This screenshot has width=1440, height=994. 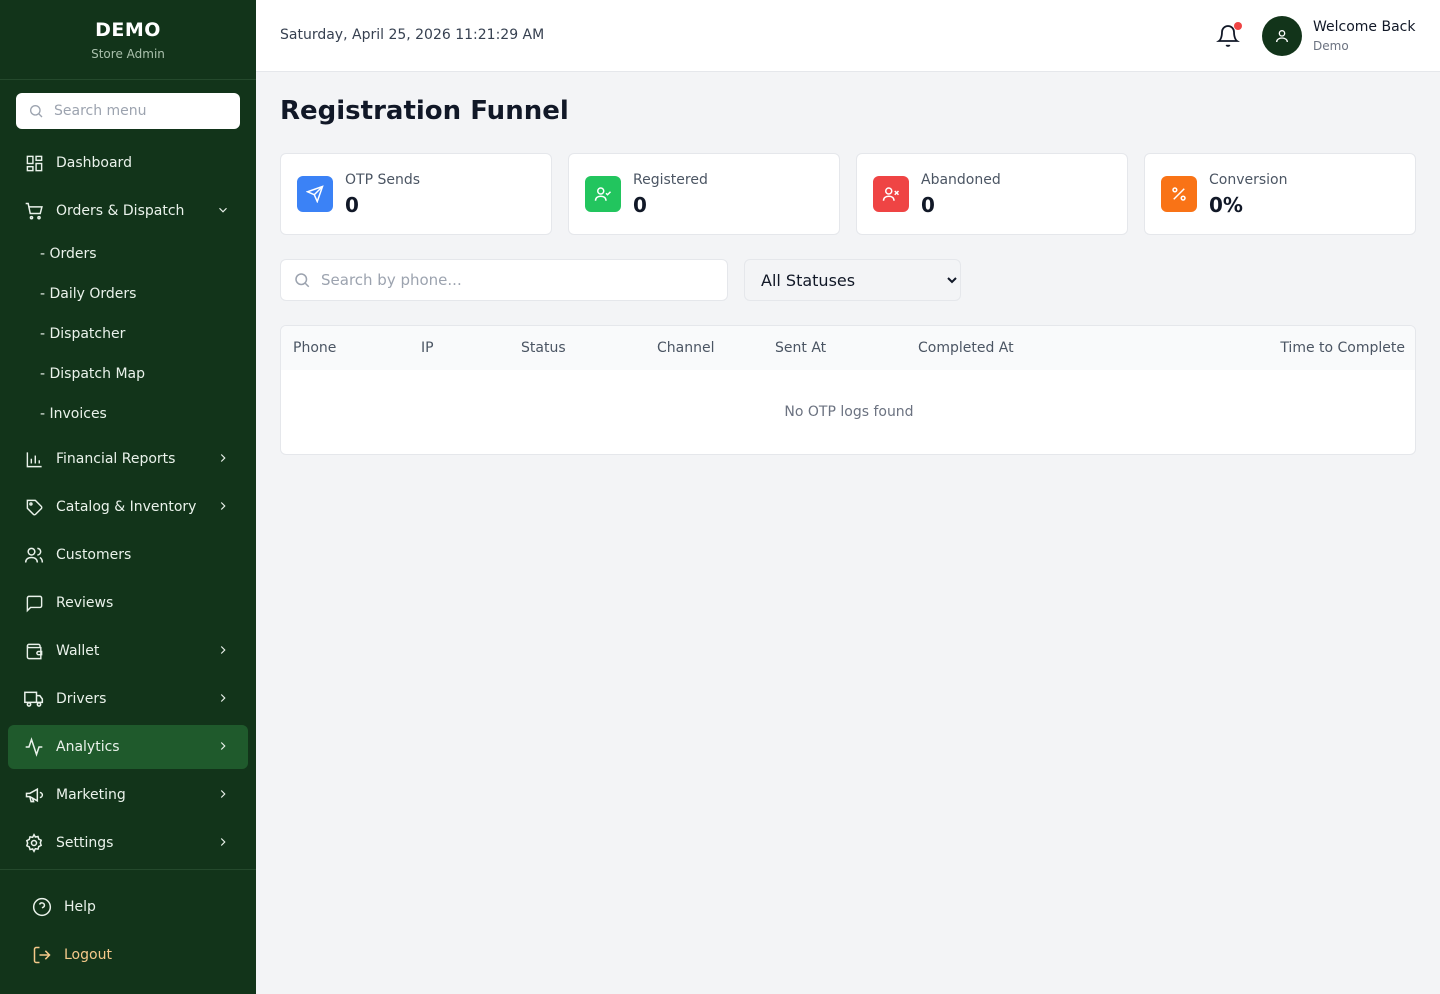 What do you see at coordinates (120, 211) in the screenshot?
I see `sidebar-item-label: Orders & Dispatch` at bounding box center [120, 211].